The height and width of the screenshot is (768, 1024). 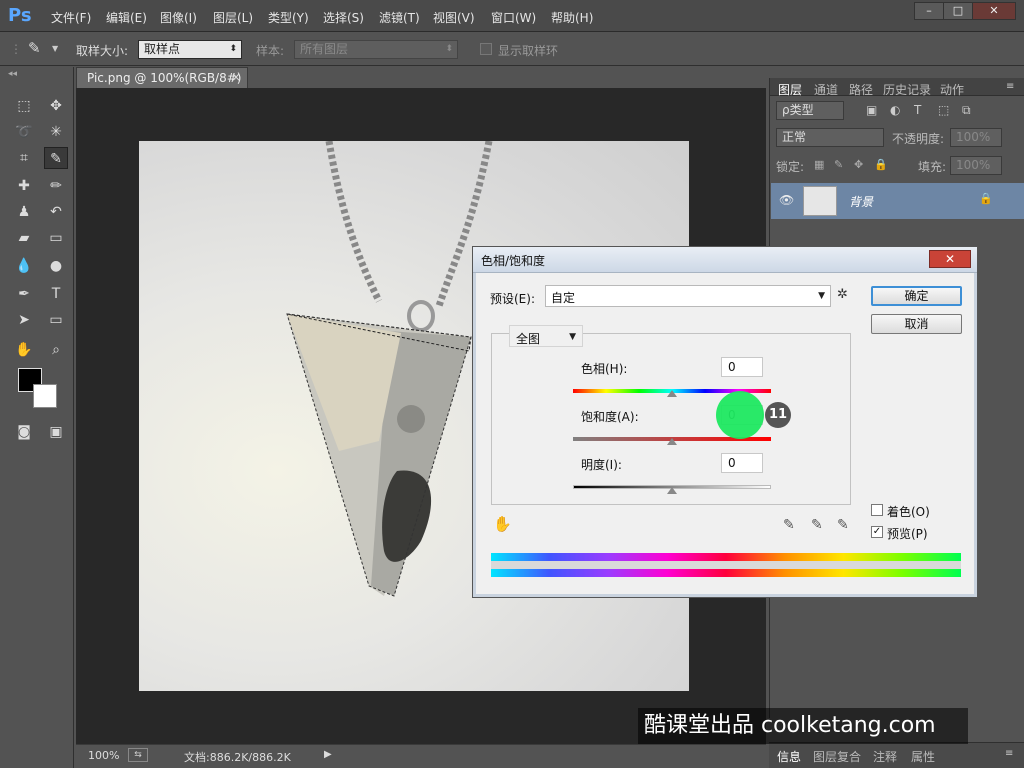 What do you see at coordinates (546, 336) in the screenshot?
I see `channel-select: 全图 ▼` at bounding box center [546, 336].